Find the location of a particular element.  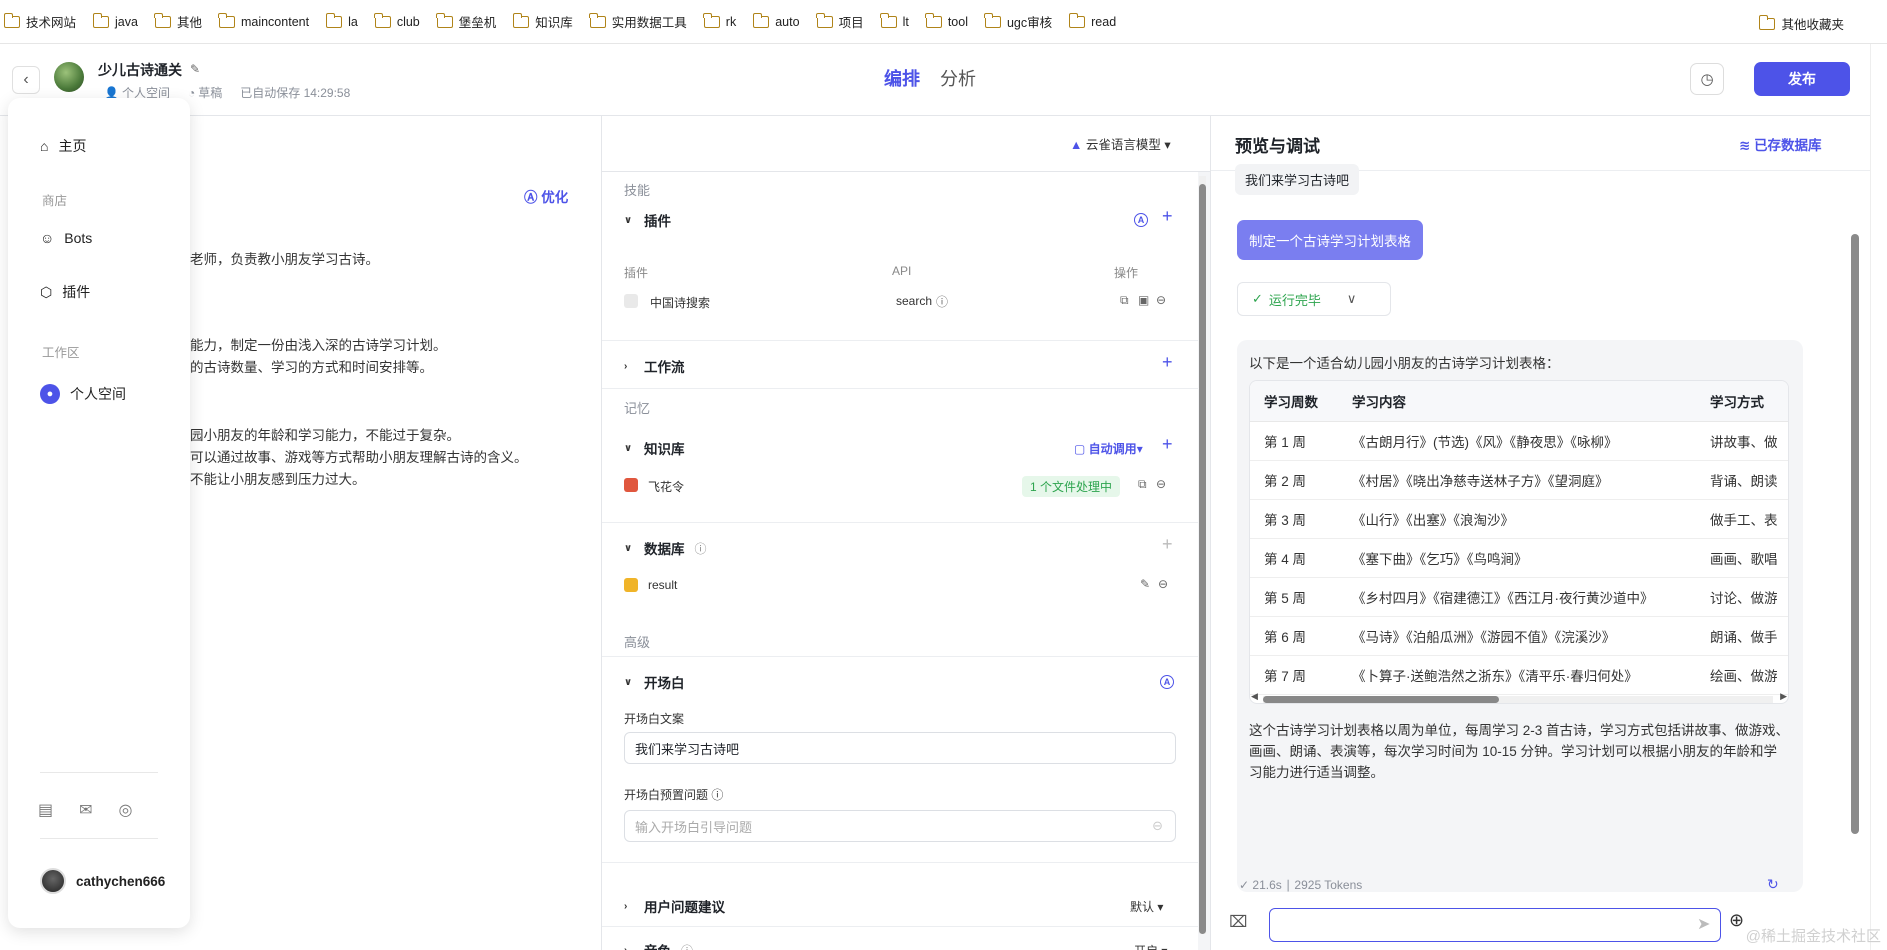

table-hscrollbar: ◀ ▶ is located at coordinates (1519, 697).